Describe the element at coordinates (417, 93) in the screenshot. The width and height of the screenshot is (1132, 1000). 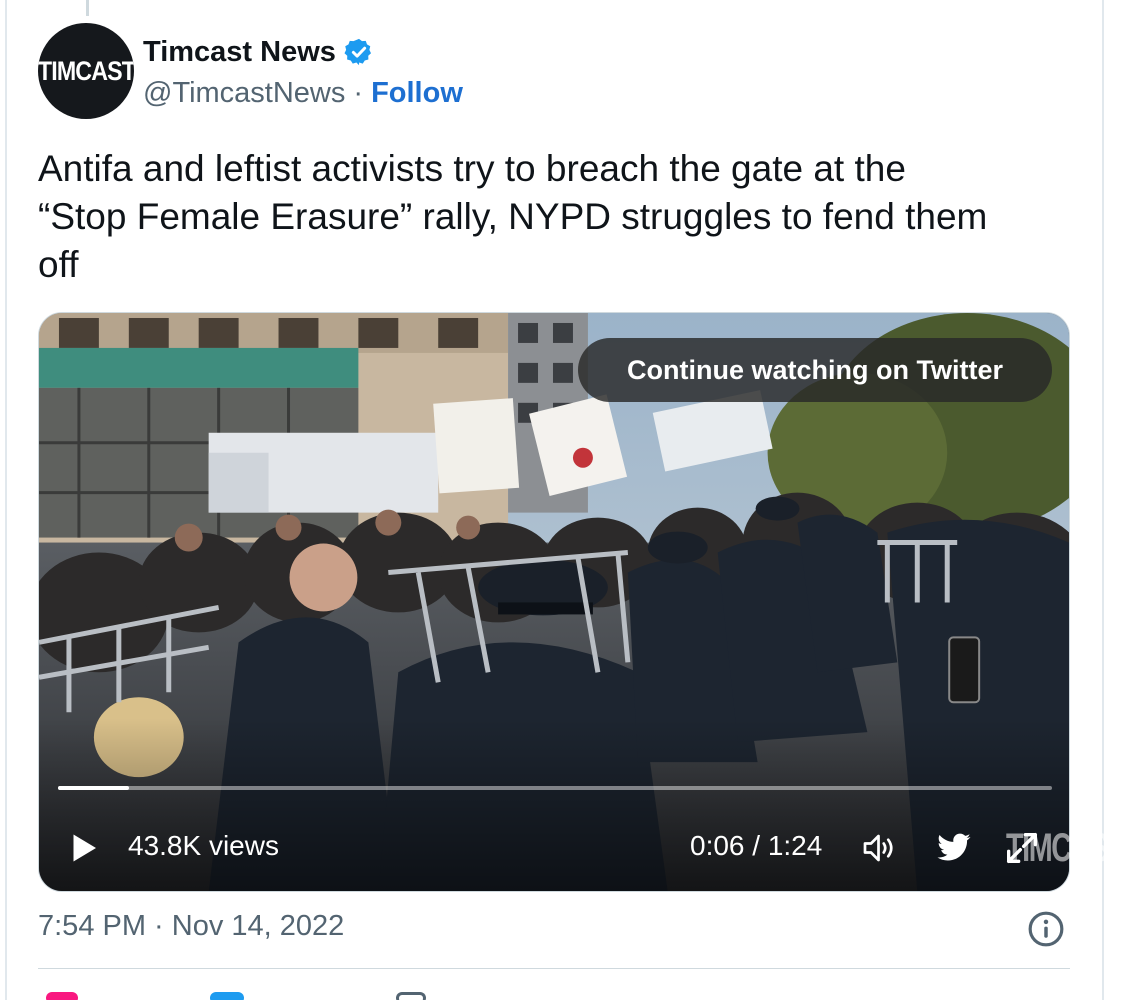
I see `follow-button: Follow` at that location.